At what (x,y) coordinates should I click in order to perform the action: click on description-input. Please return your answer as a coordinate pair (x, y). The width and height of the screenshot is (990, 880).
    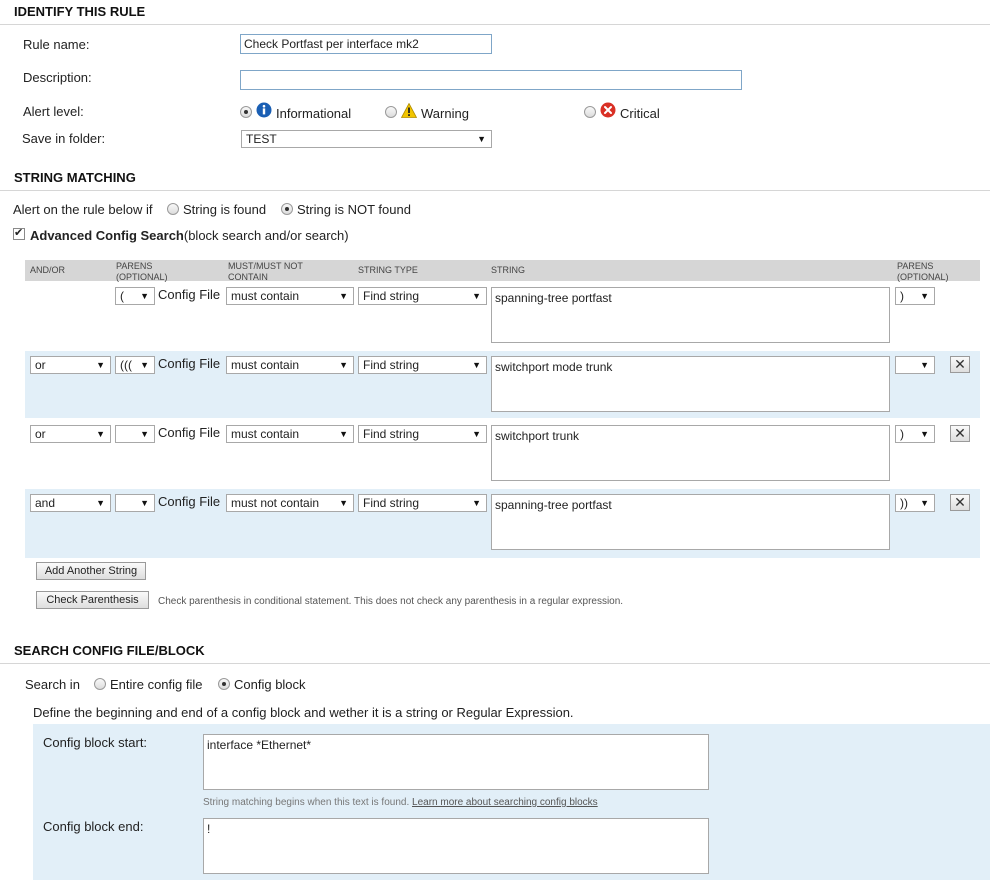
    Looking at the image, I should click on (491, 80).